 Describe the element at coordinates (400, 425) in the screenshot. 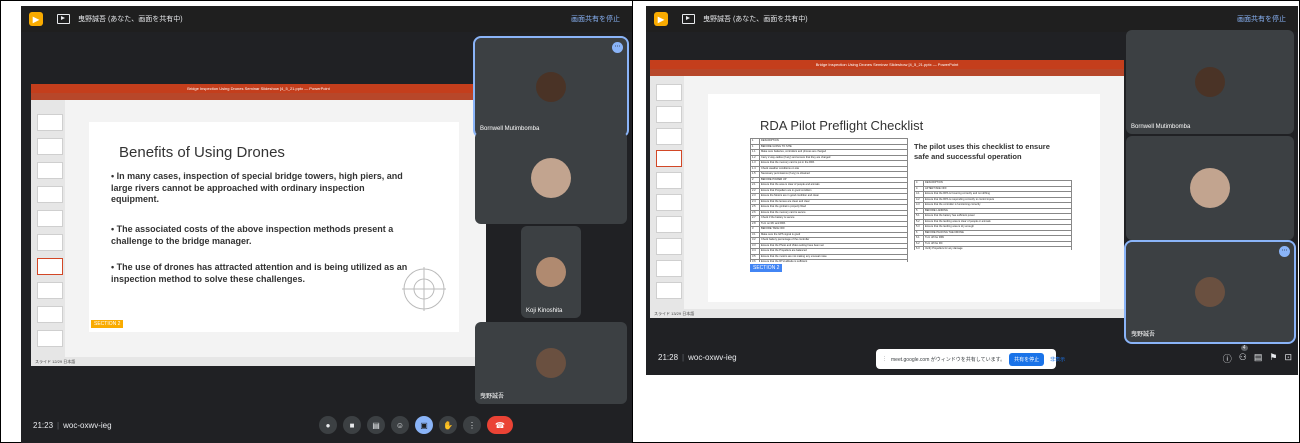

I see `emoji-icon: ☺` at that location.